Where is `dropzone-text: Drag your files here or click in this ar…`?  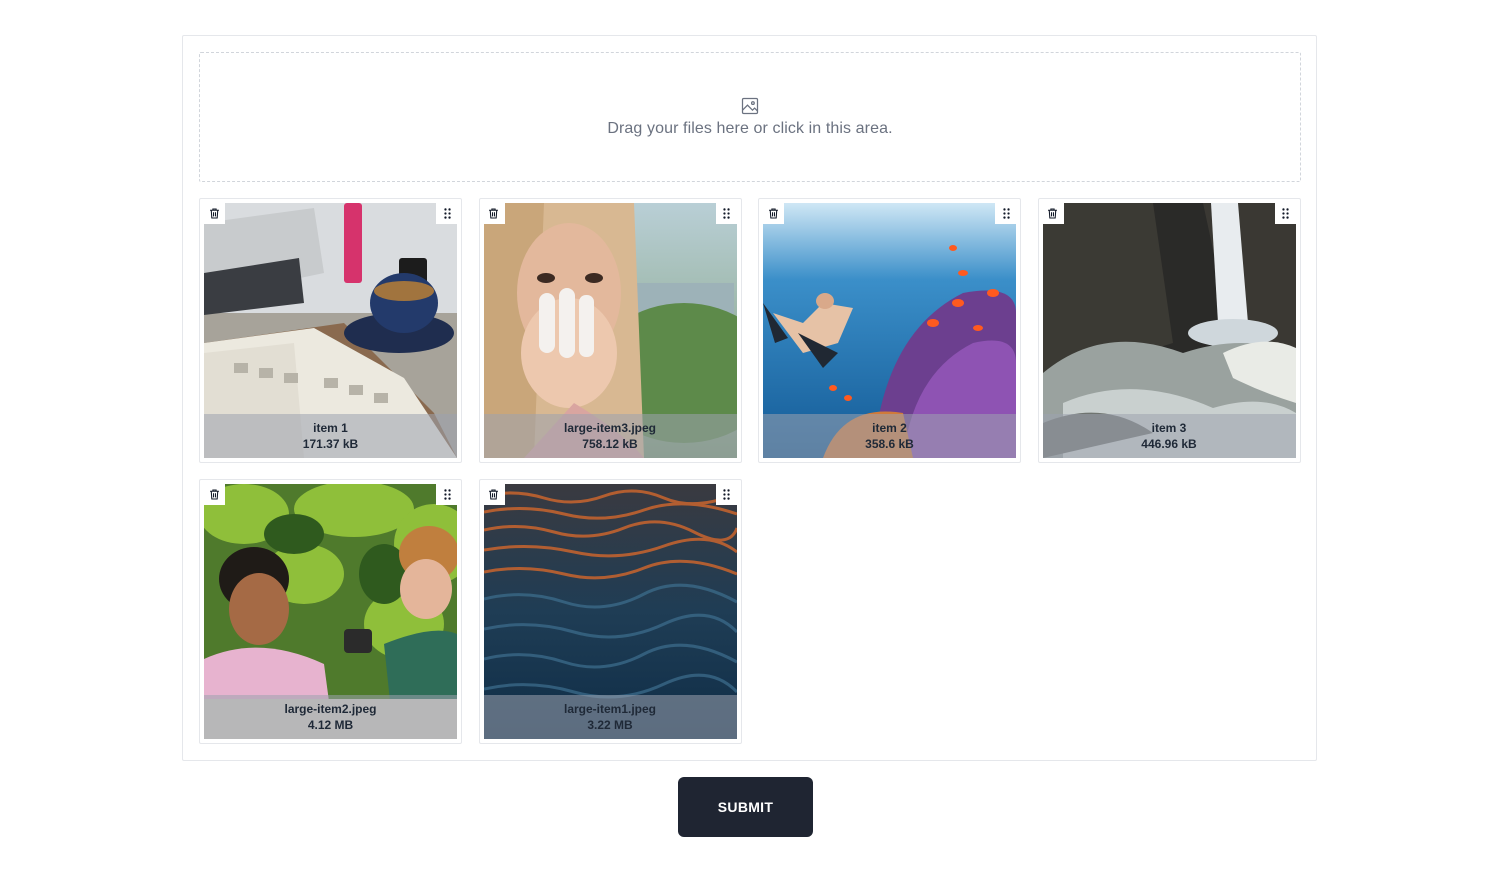 dropzone-text: Drag your files here or click in this ar… is located at coordinates (750, 128).